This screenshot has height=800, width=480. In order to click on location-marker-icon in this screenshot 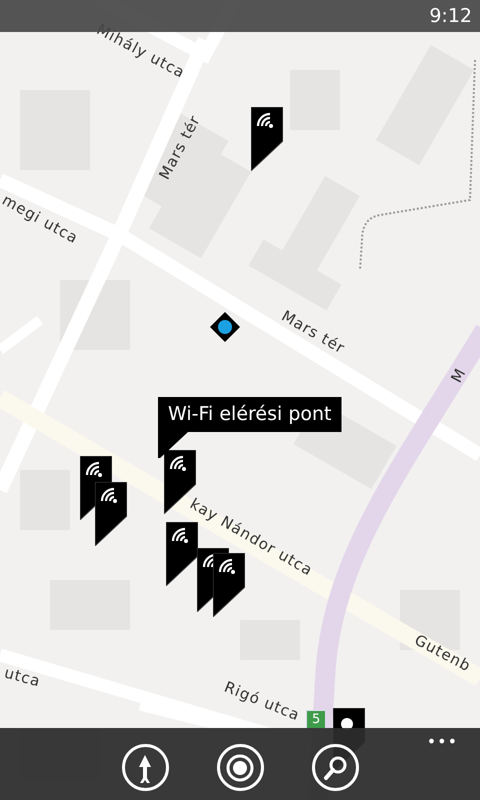, I will do `click(225, 327)`.